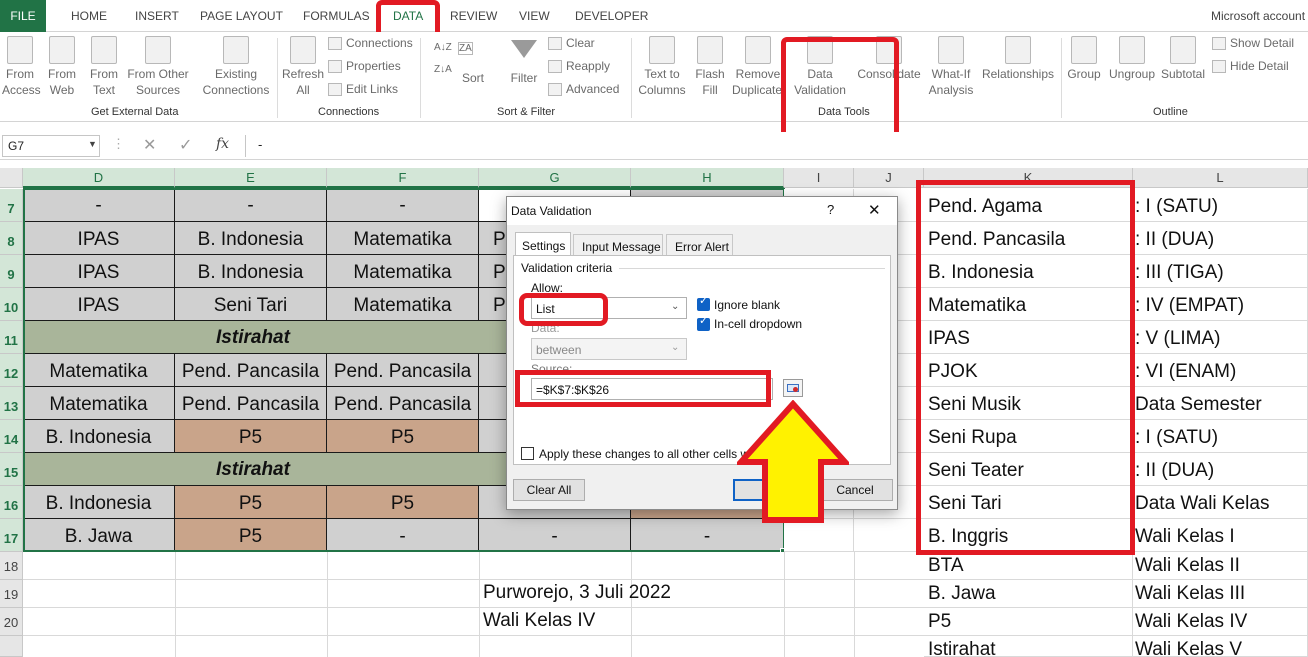  Describe the element at coordinates (403, 178) in the screenshot. I see `column-header-f: F` at that location.